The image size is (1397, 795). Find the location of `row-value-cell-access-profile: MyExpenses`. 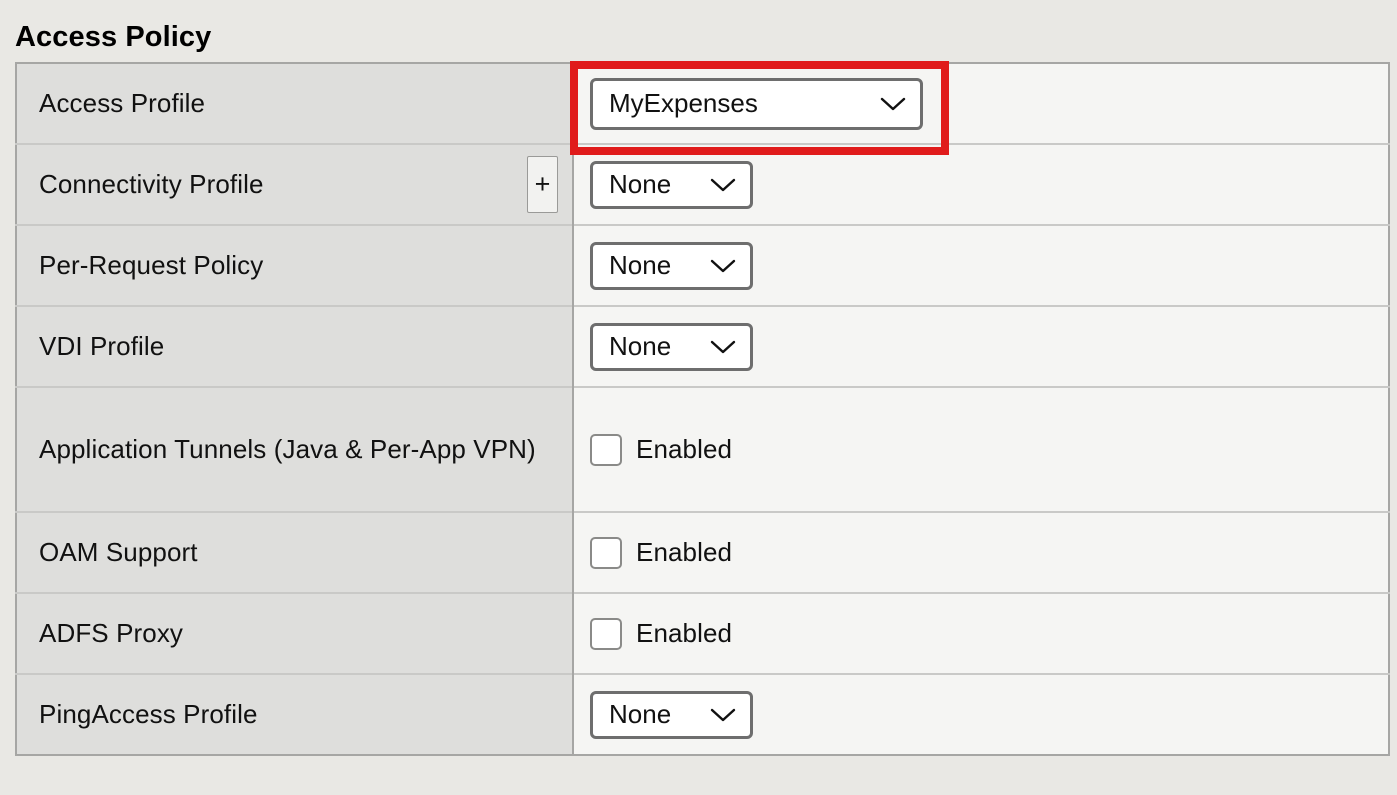

row-value-cell-access-profile: MyExpenses is located at coordinates (981, 103).